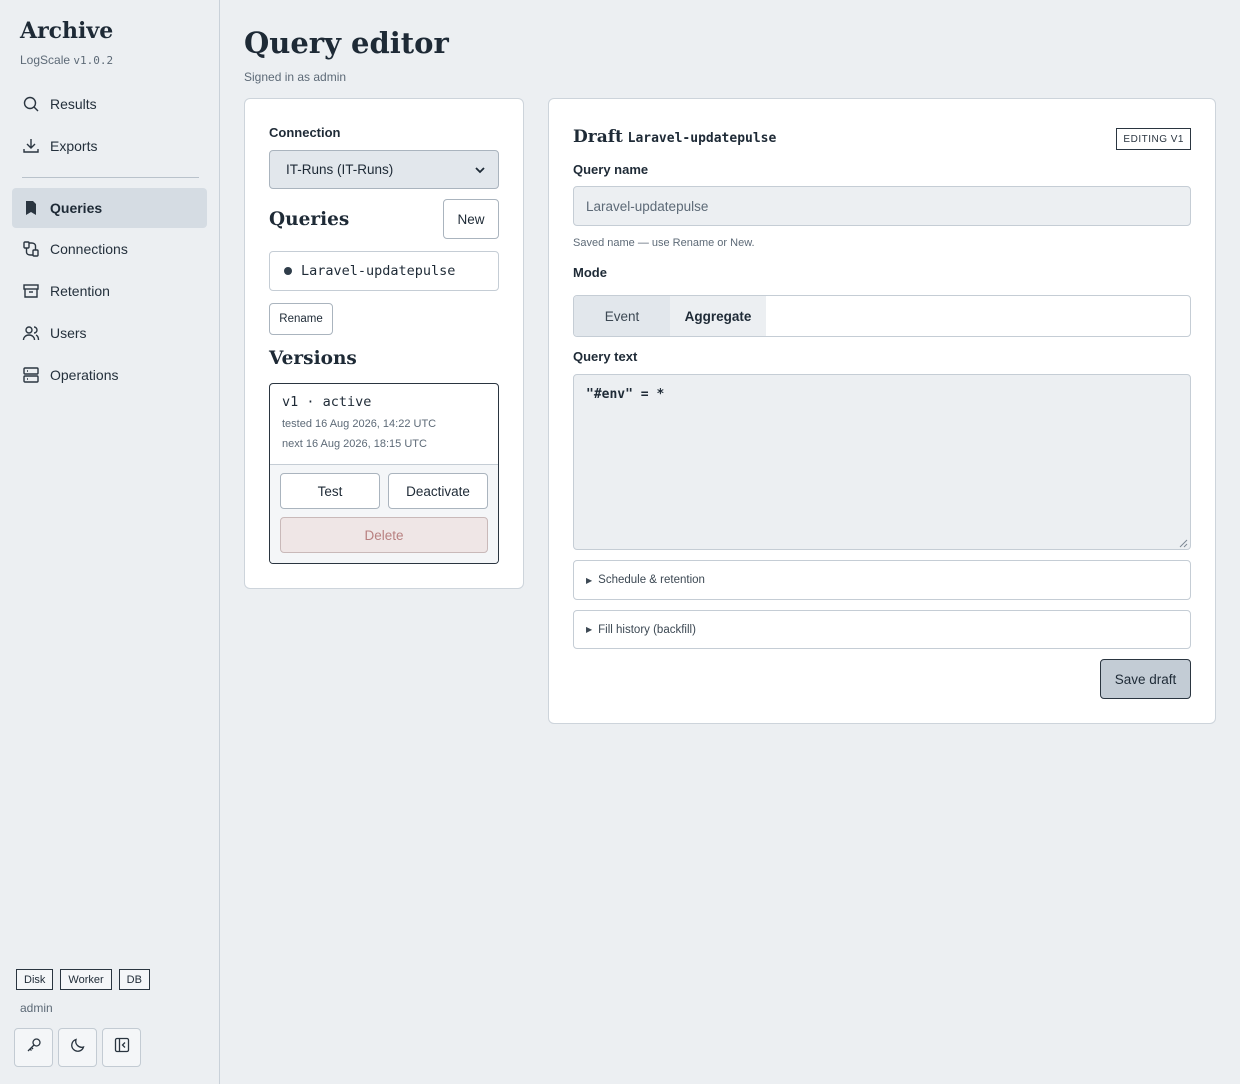 This screenshot has height=1084, width=1240. What do you see at coordinates (31, 291) in the screenshot?
I see `archive-icon` at bounding box center [31, 291].